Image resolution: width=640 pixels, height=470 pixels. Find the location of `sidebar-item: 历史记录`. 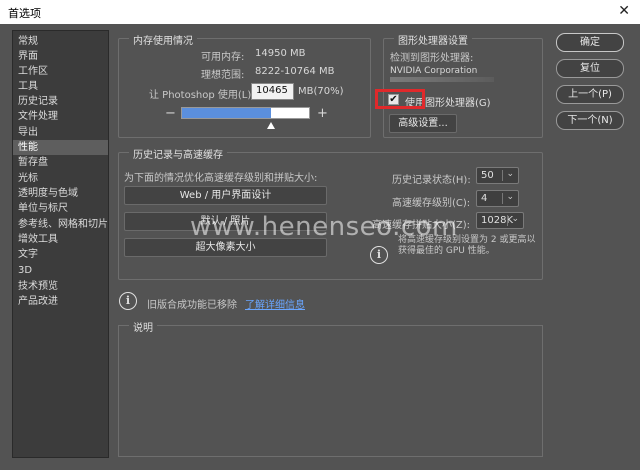

sidebar-item: 历史记录 is located at coordinates (60, 101).